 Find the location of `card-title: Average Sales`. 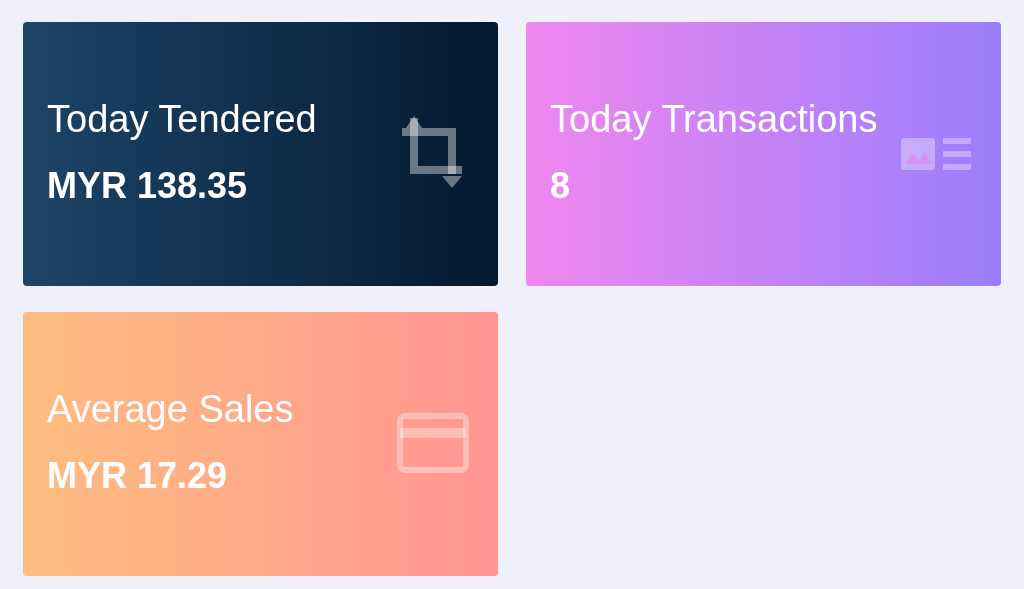

card-title: Average Sales is located at coordinates (170, 410).